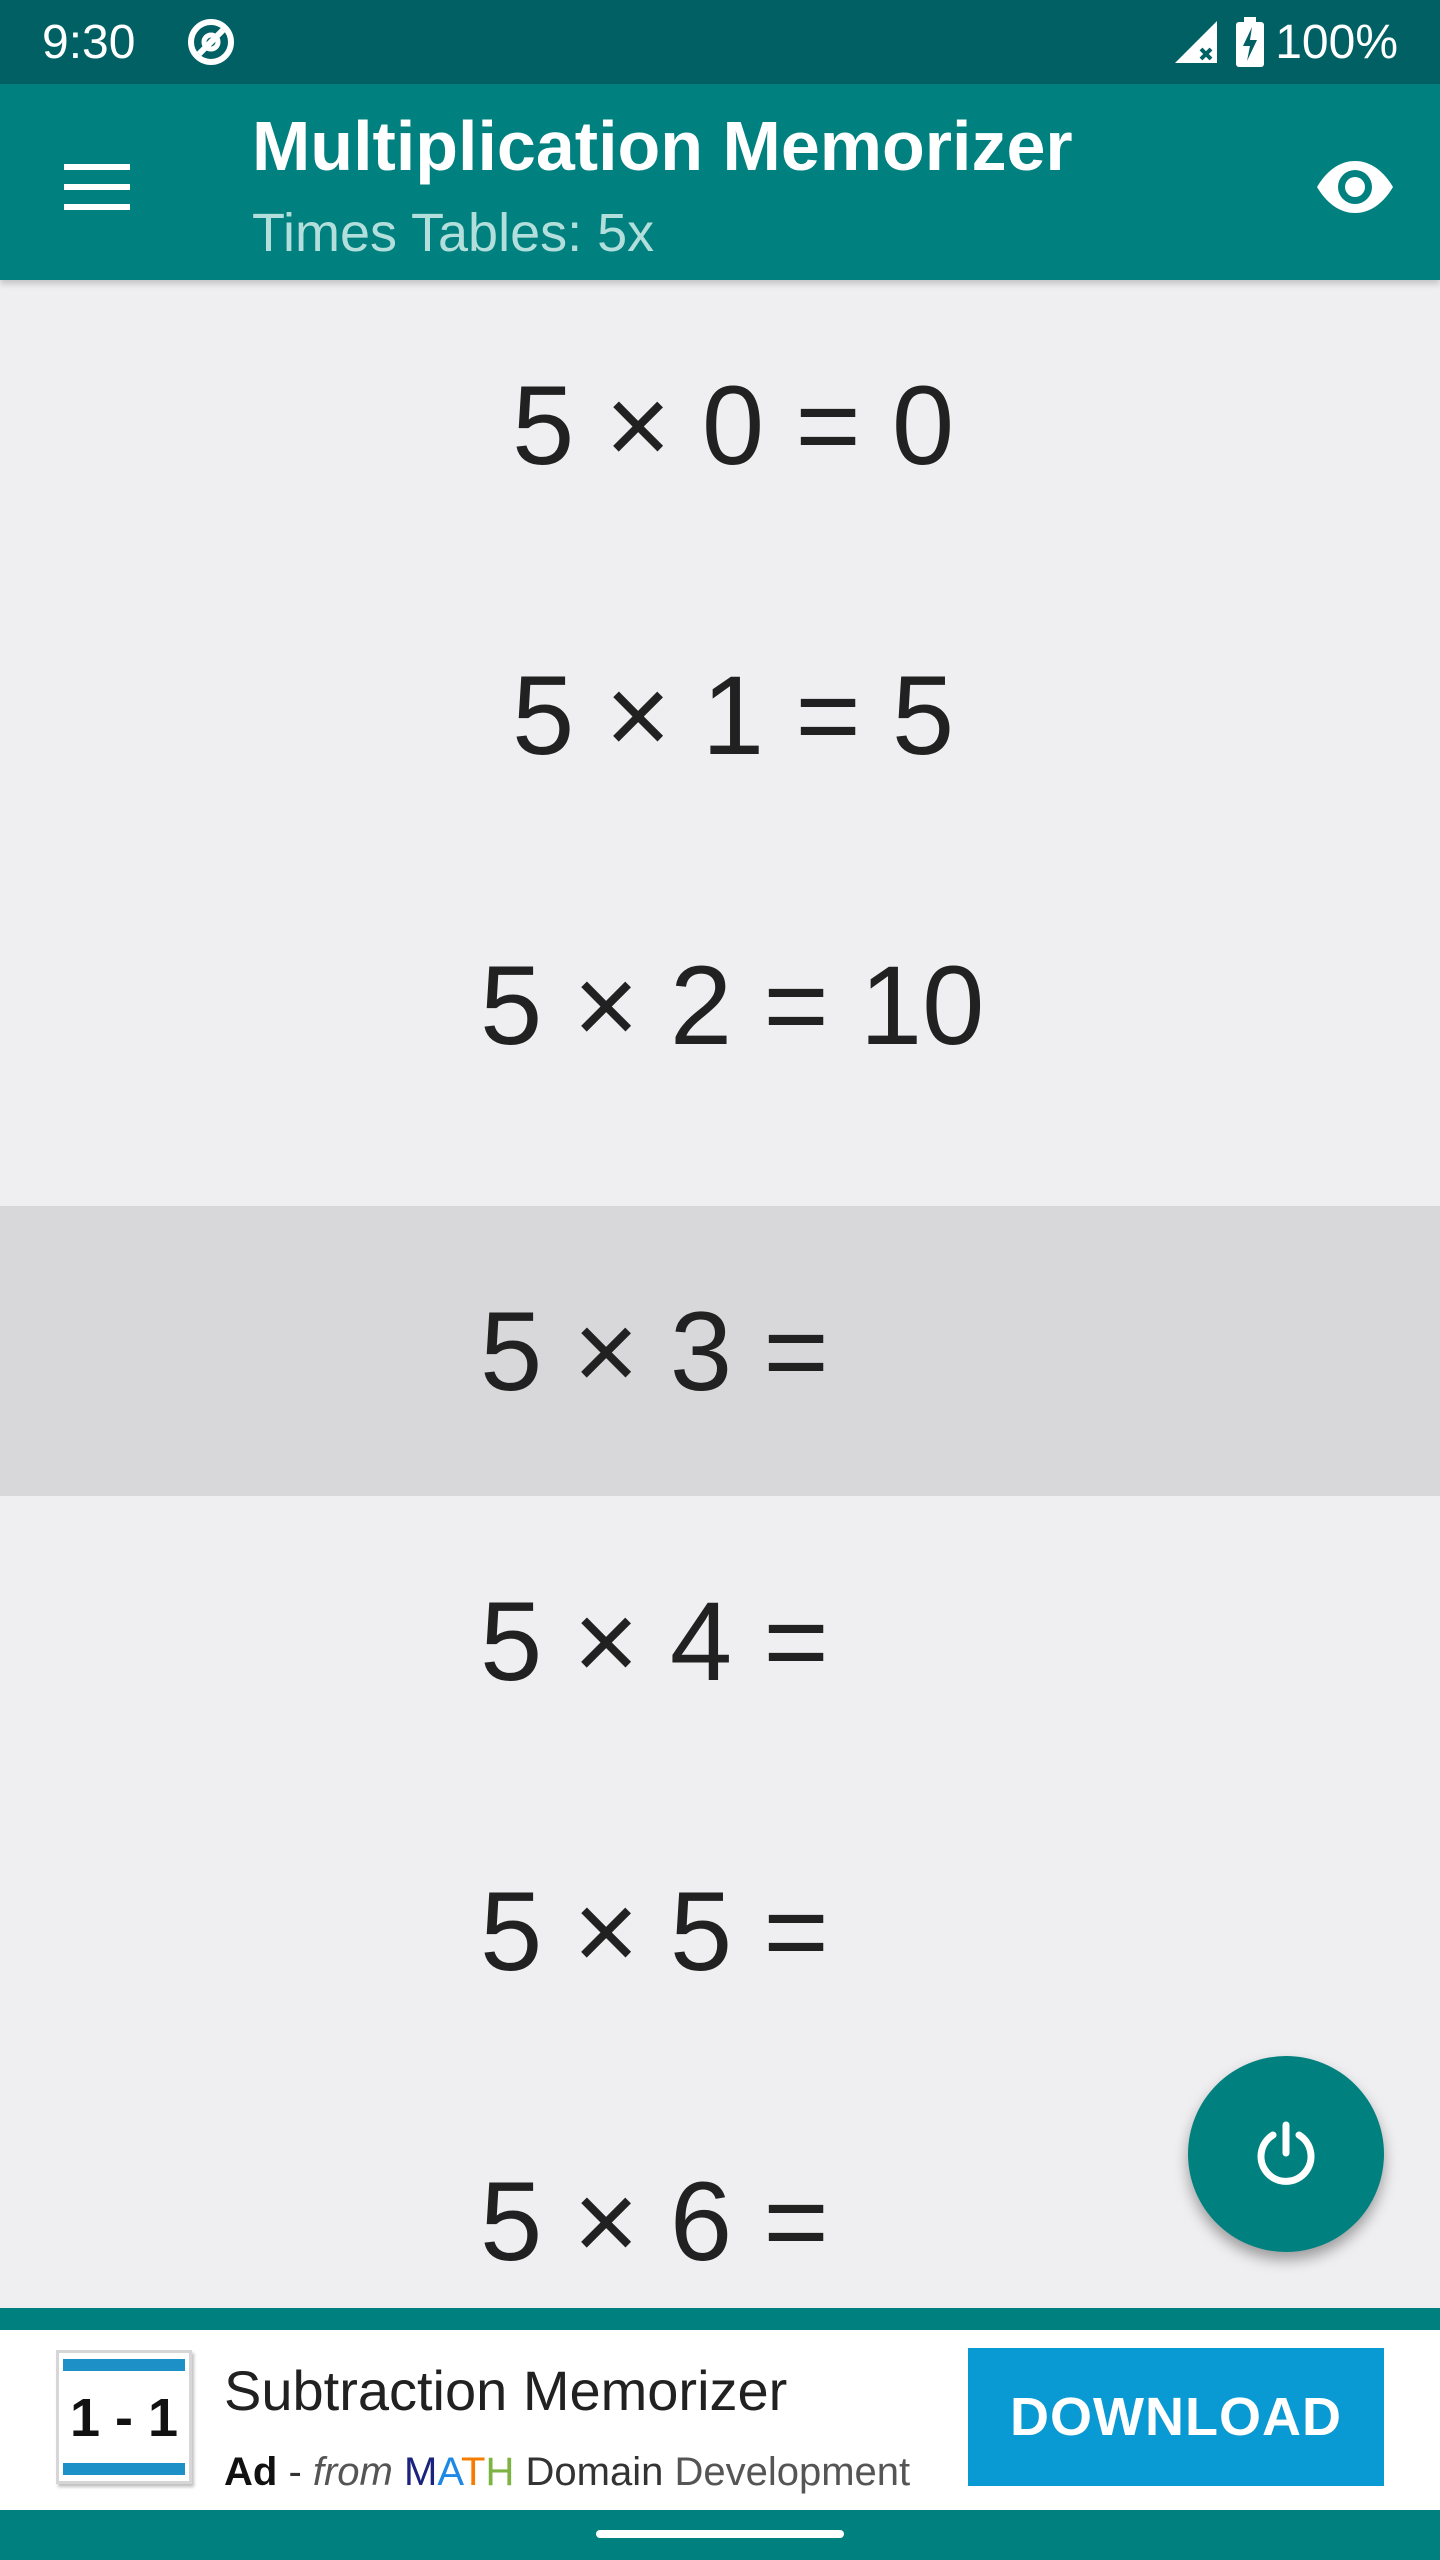 This screenshot has width=1440, height=2560. What do you see at coordinates (654, 1351) in the screenshot?
I see `fact-text: 5 × 3 =` at bounding box center [654, 1351].